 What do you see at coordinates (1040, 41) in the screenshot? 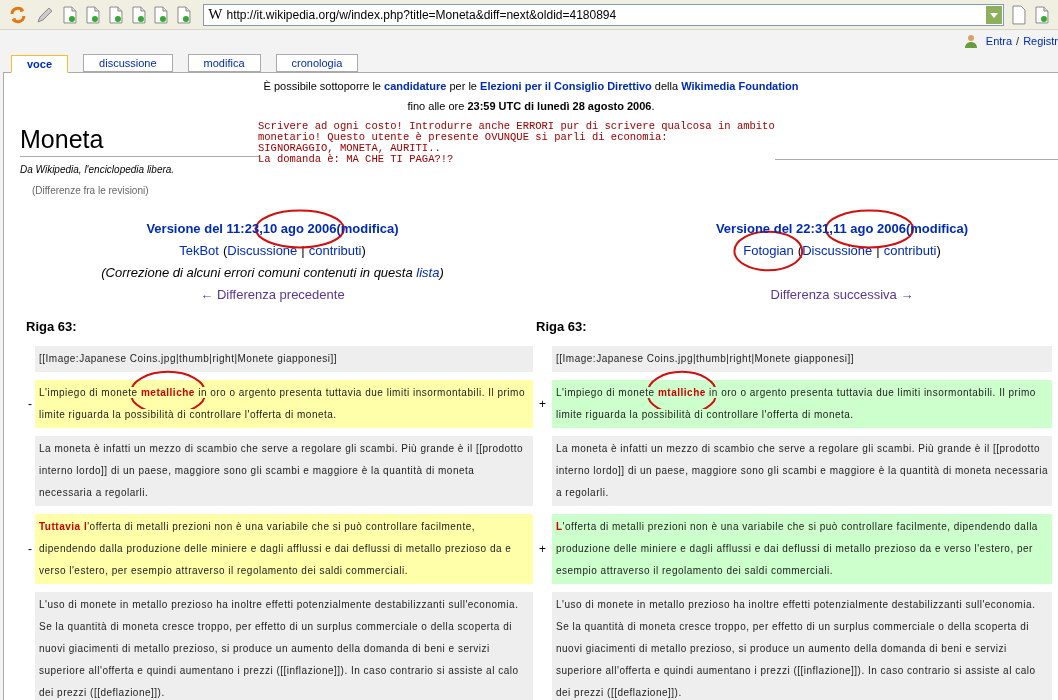
I see `register-link: Registr` at bounding box center [1040, 41].